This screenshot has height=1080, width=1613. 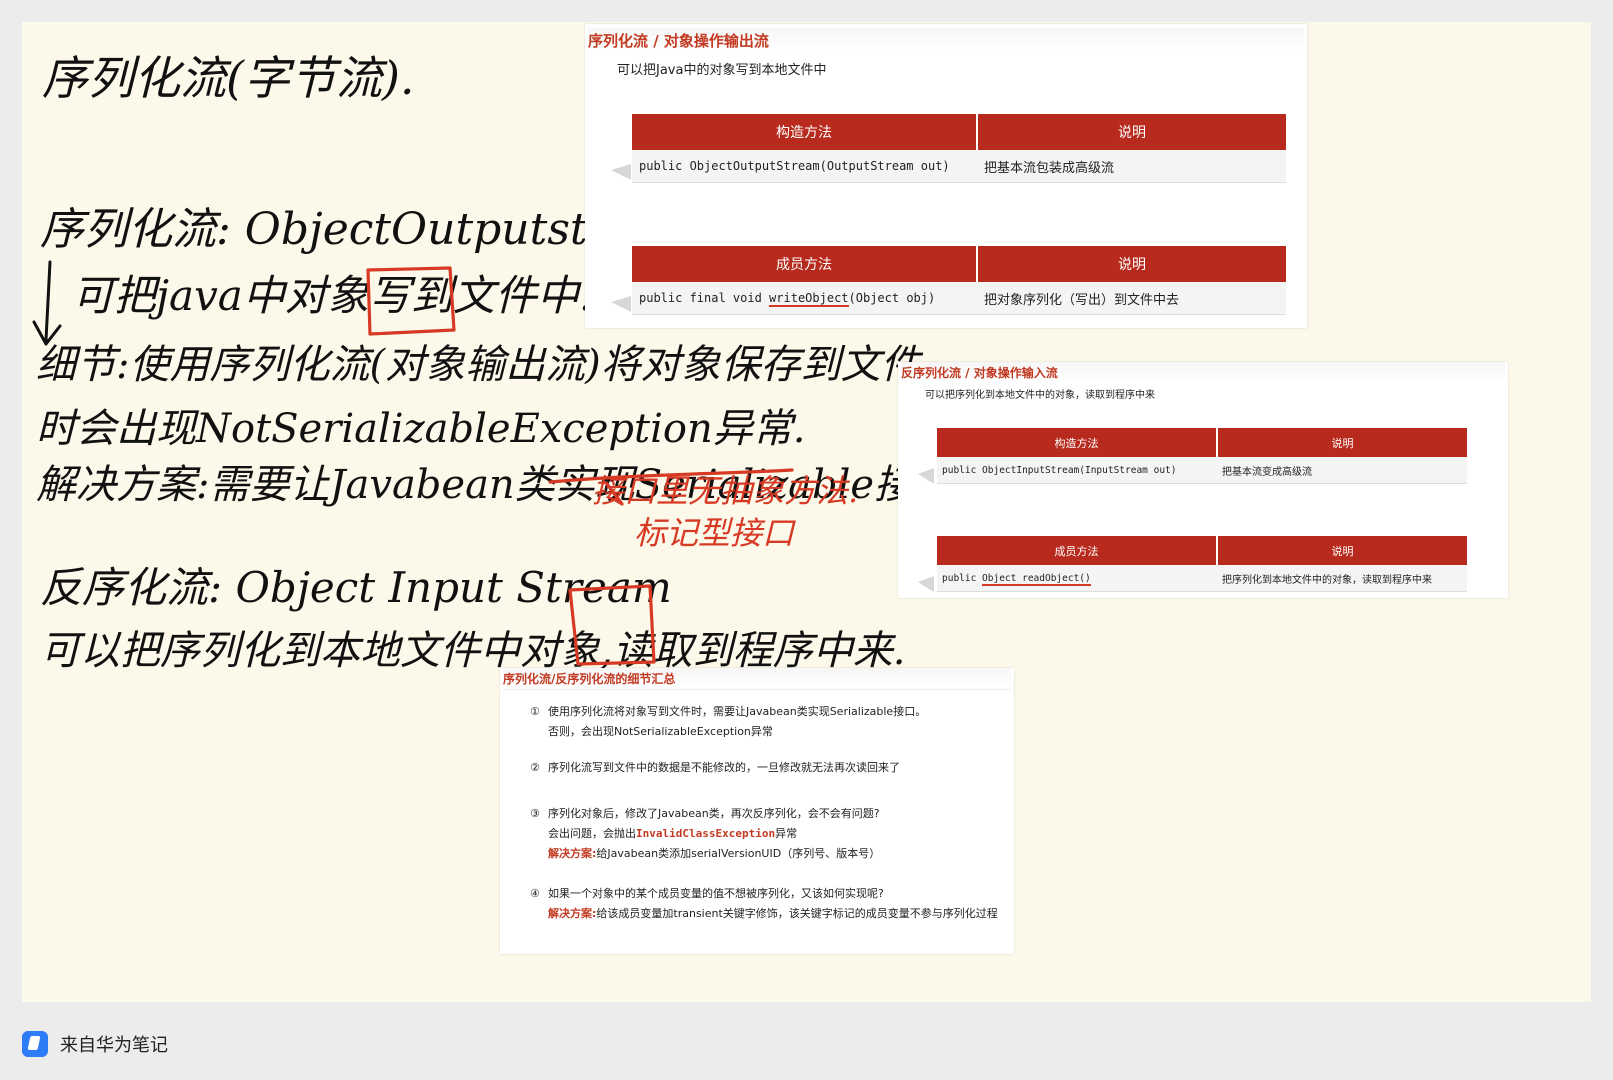 I want to click on hw-red-note-2: 标记型接口, so click(x=715, y=533).